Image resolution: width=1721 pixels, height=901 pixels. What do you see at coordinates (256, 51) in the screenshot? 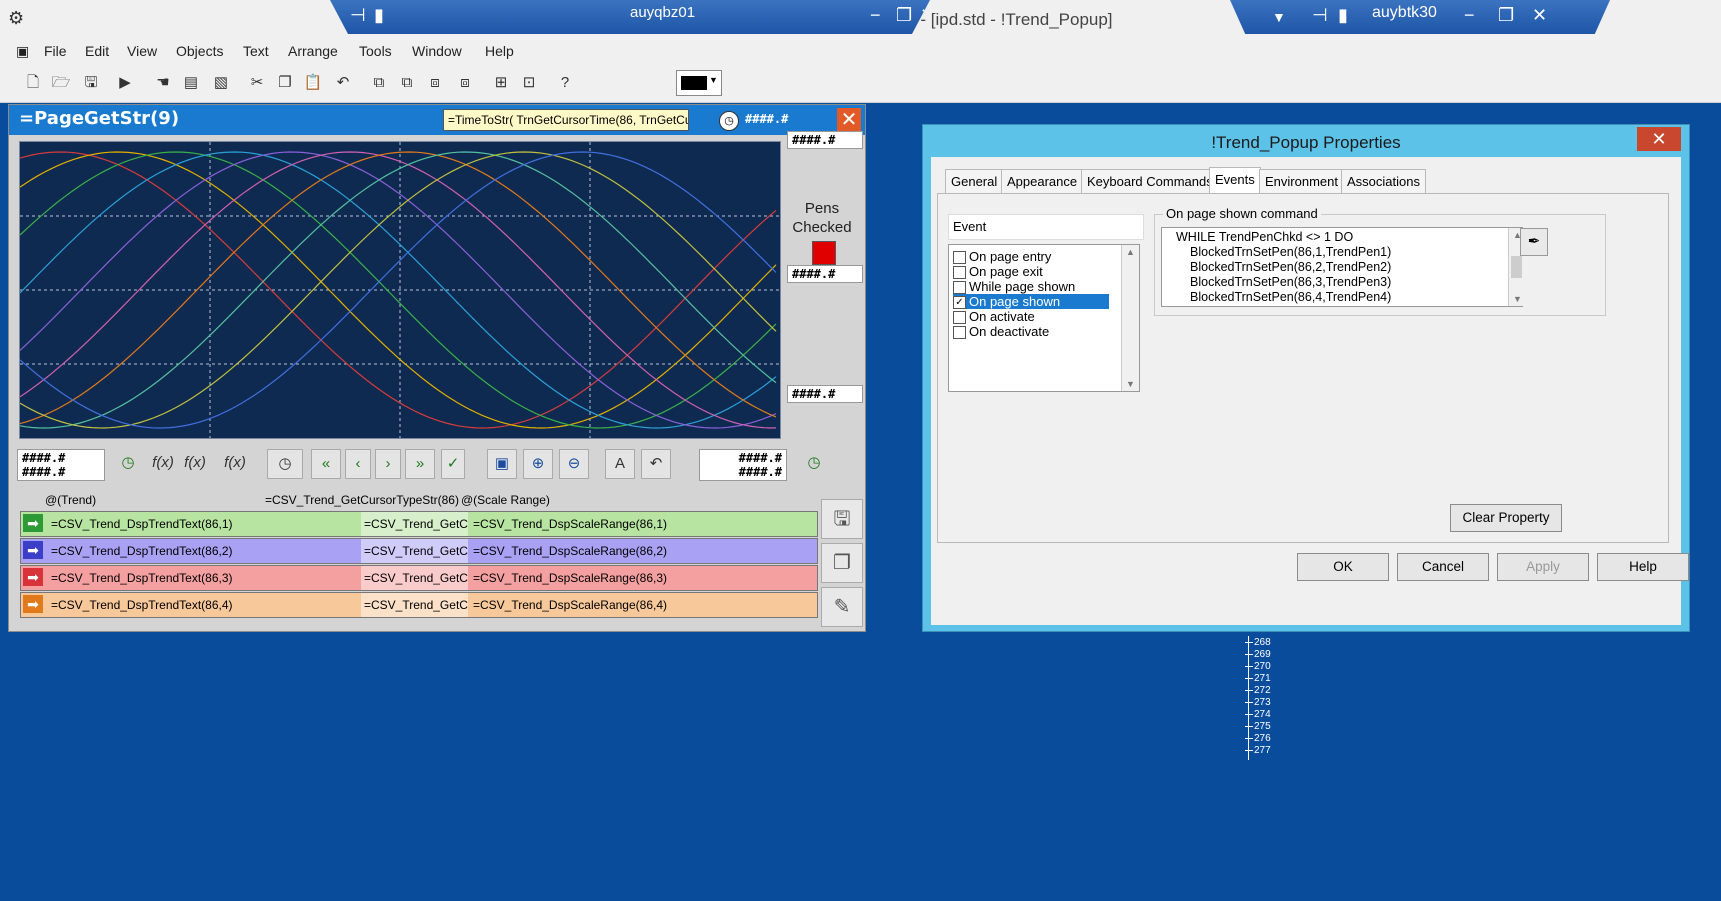
I see `menu-text: Text` at bounding box center [256, 51].